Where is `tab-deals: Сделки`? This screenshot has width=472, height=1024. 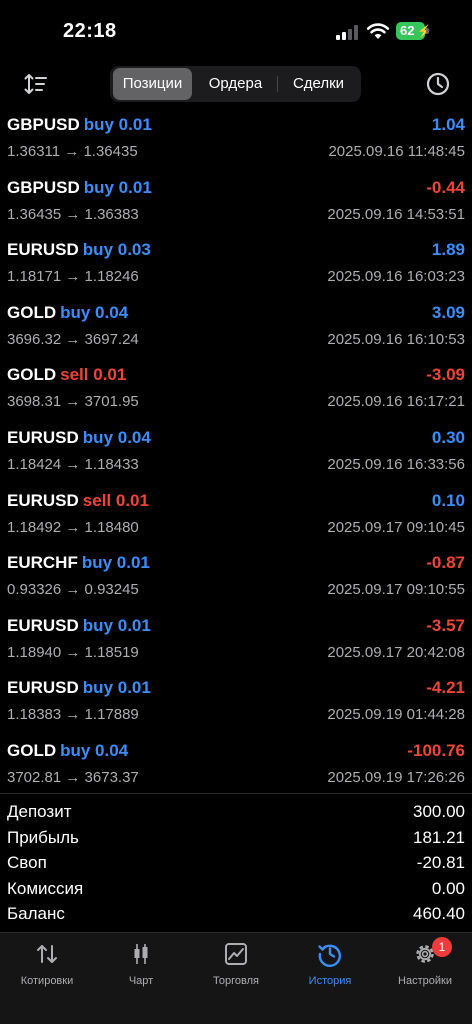 tab-deals: Сделки is located at coordinates (318, 84).